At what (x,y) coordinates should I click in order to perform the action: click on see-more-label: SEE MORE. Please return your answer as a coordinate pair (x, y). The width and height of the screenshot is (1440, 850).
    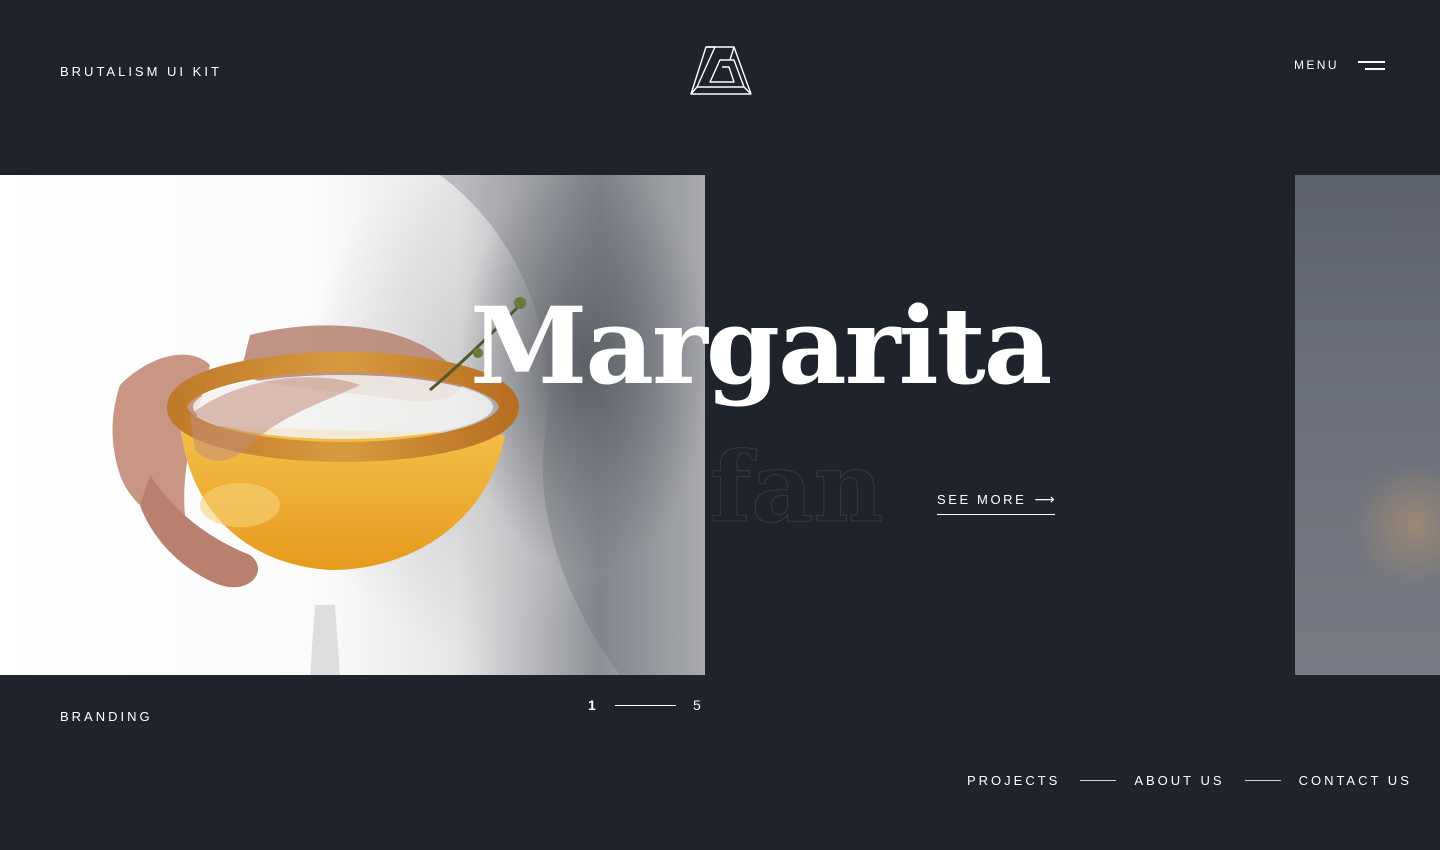
    Looking at the image, I should click on (982, 499).